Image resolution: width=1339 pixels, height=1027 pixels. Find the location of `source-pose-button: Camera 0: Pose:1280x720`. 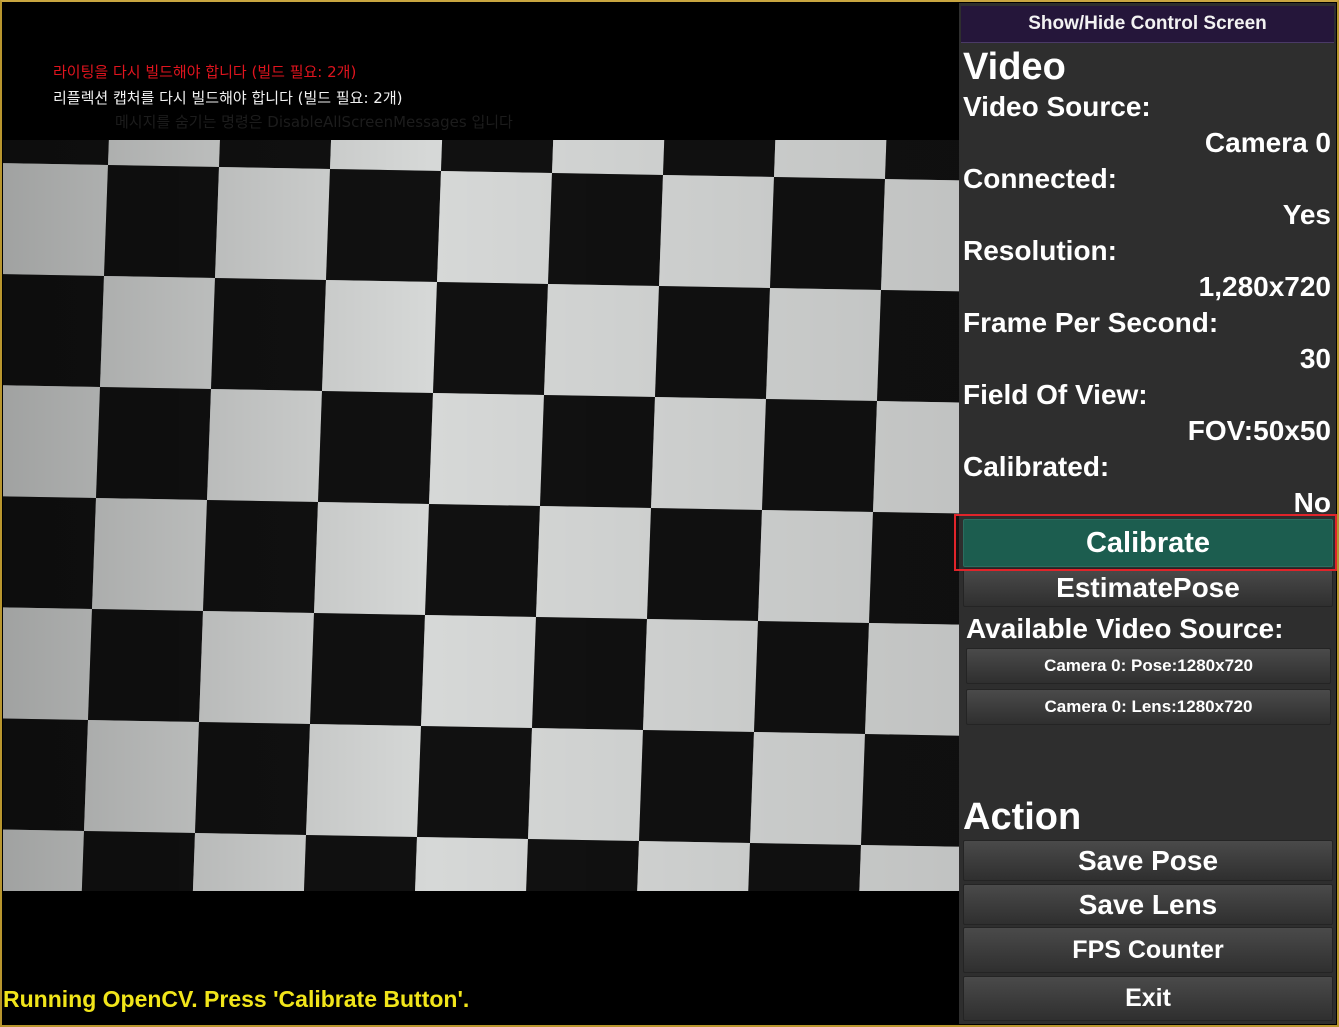

source-pose-button: Camera 0: Pose:1280x720 is located at coordinates (1148, 666).